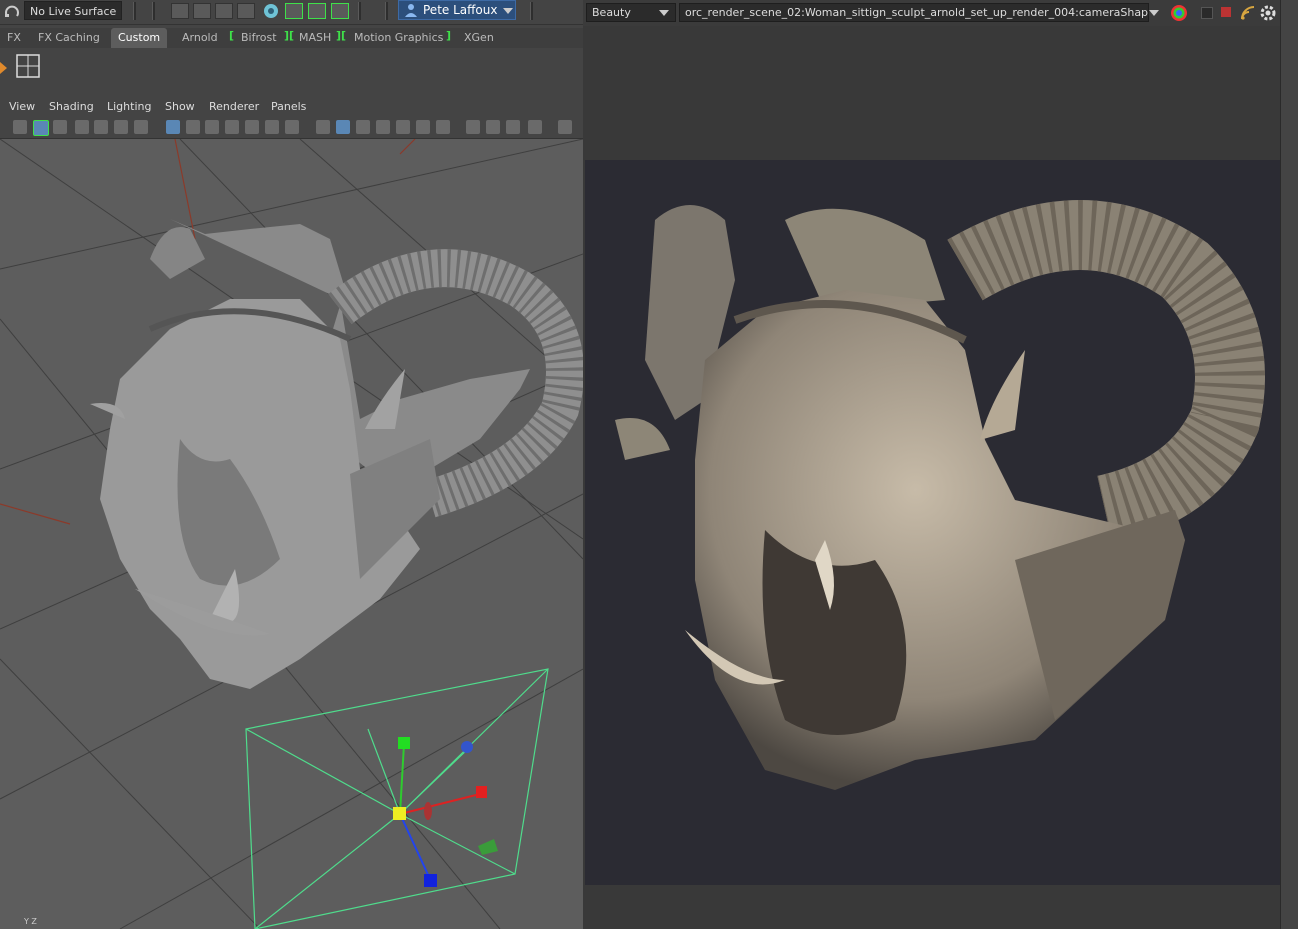 The height and width of the screenshot is (929, 1298). Describe the element at coordinates (1179, 13) in the screenshot. I see `color-channels-icon` at that location.